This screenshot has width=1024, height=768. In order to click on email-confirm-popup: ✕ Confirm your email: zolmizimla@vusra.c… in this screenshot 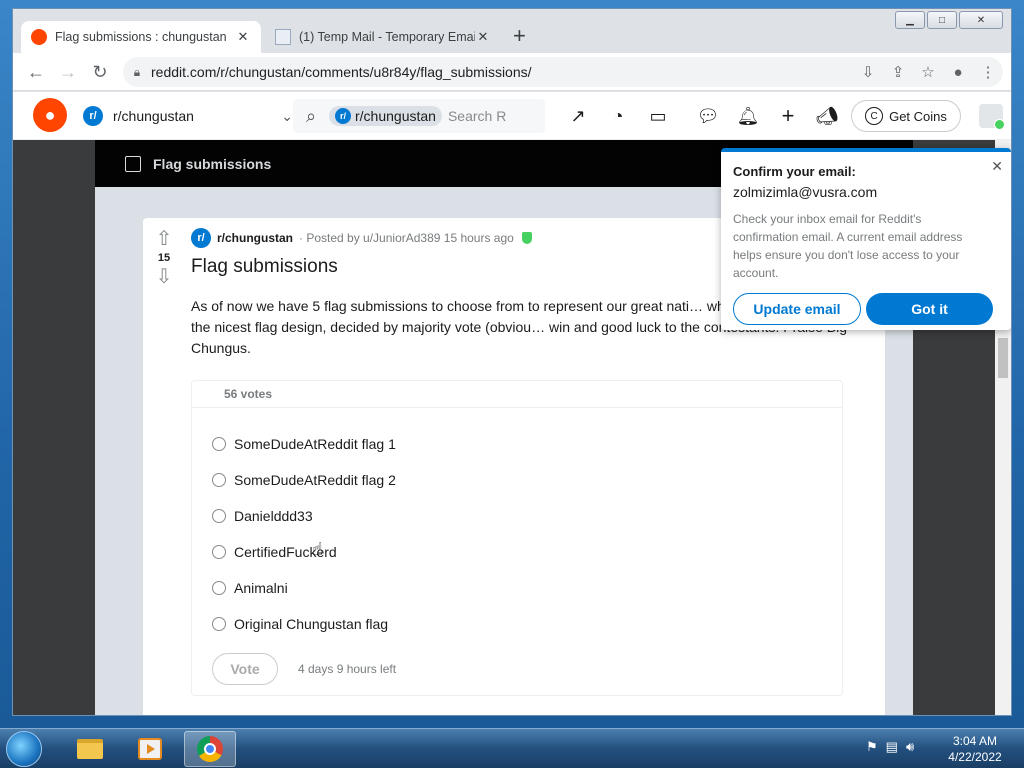, I will do `click(866, 239)`.